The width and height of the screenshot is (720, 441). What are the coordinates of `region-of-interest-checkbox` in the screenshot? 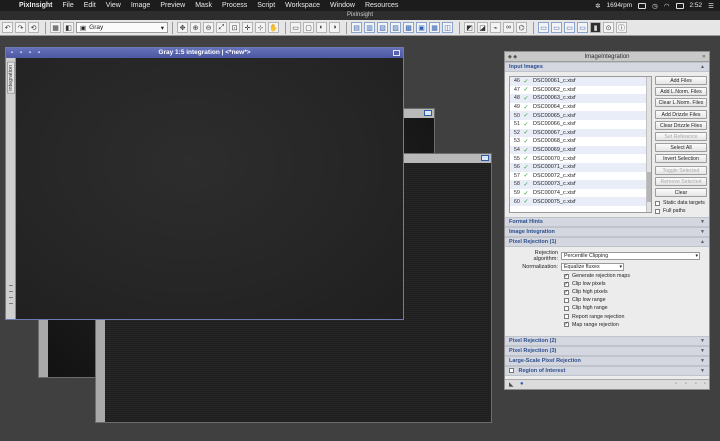 It's located at (511, 370).